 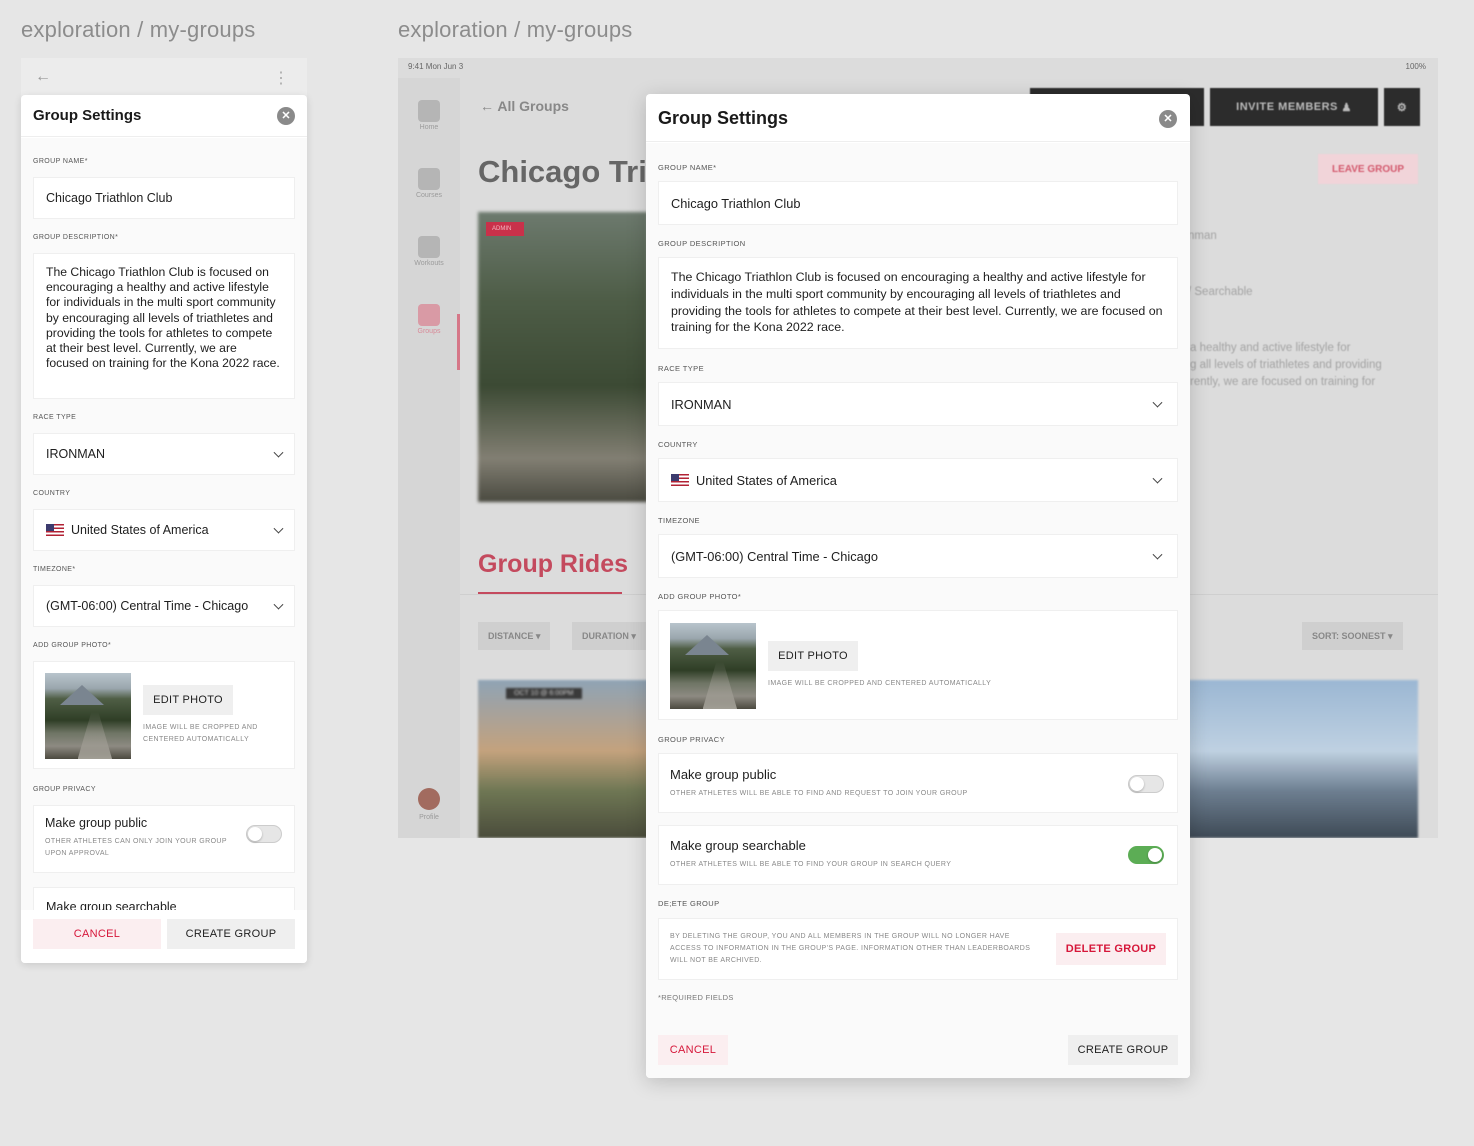 I want to click on race-type-value: IRONMAN, so click(x=76, y=454).